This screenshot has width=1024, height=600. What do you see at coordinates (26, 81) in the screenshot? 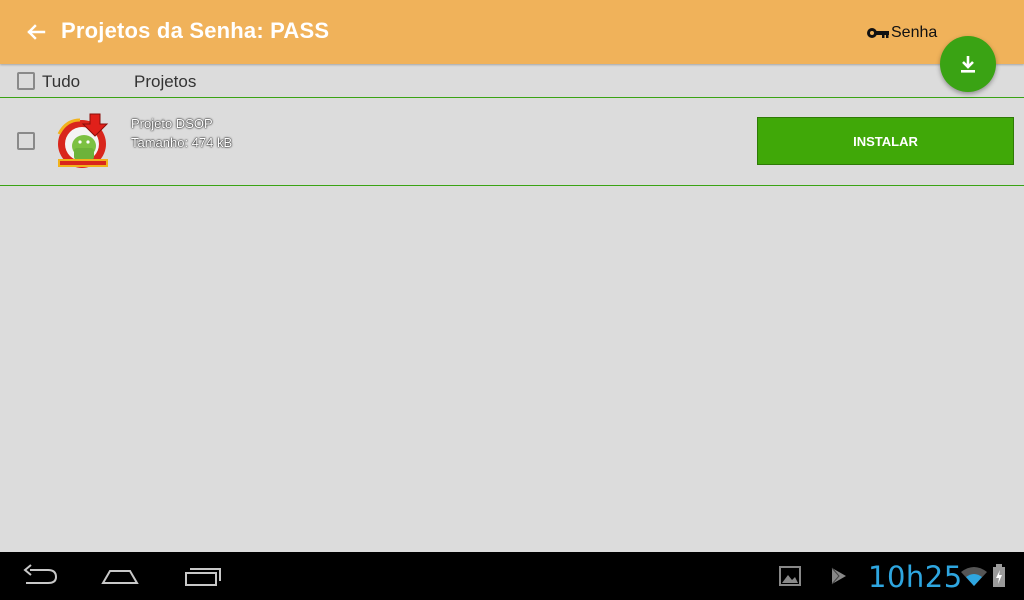
I see `select-all-checkbox` at bounding box center [26, 81].